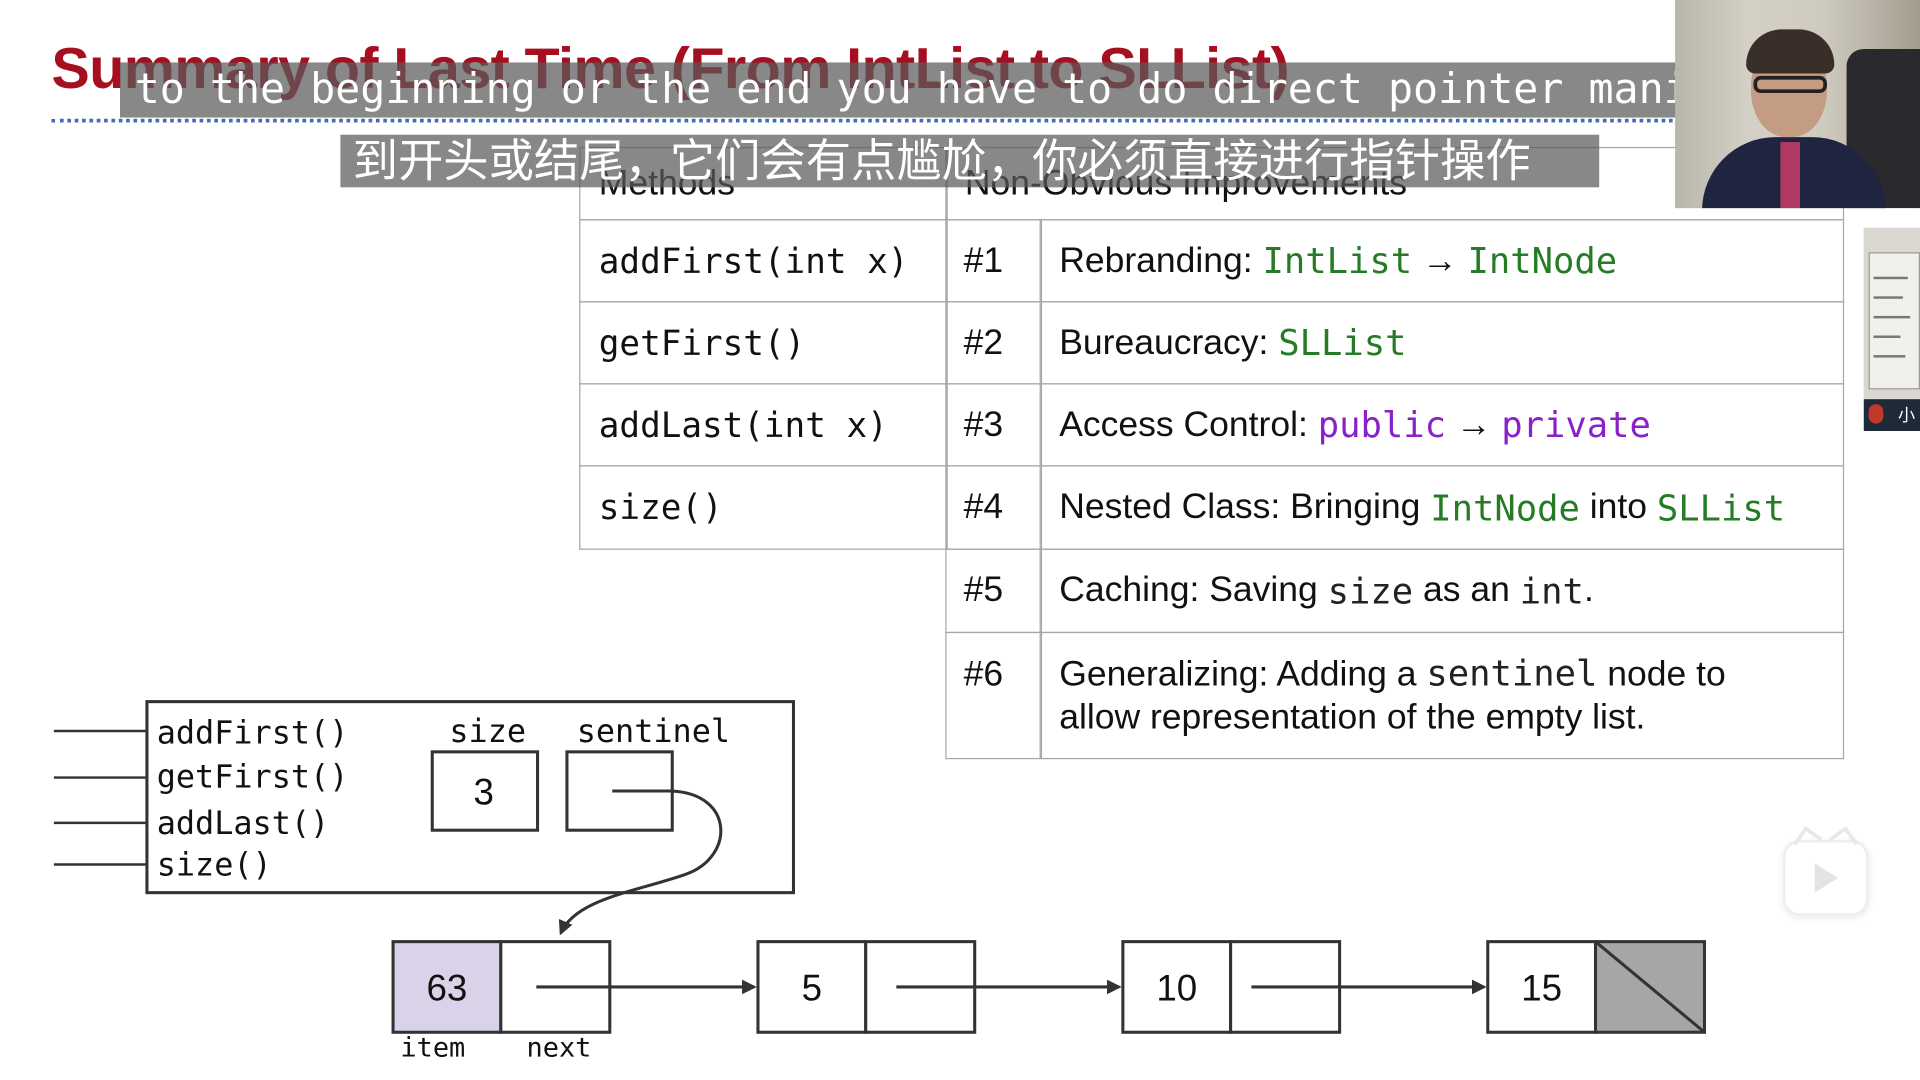  What do you see at coordinates (1790, 175) in the screenshot?
I see `webcam-speaker-tie` at bounding box center [1790, 175].